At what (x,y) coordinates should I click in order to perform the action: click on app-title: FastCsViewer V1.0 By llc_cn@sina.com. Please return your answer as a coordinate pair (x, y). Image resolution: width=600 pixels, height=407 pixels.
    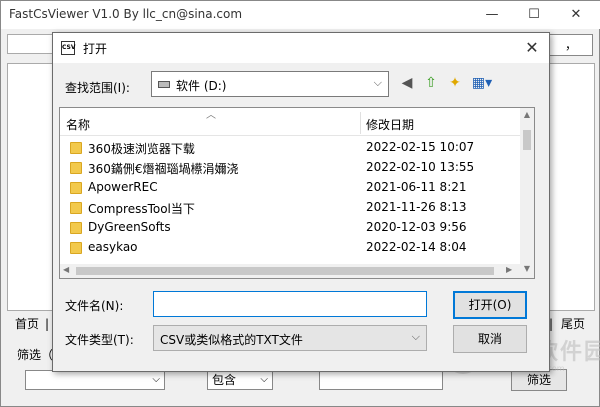
    Looking at the image, I should click on (126, 14).